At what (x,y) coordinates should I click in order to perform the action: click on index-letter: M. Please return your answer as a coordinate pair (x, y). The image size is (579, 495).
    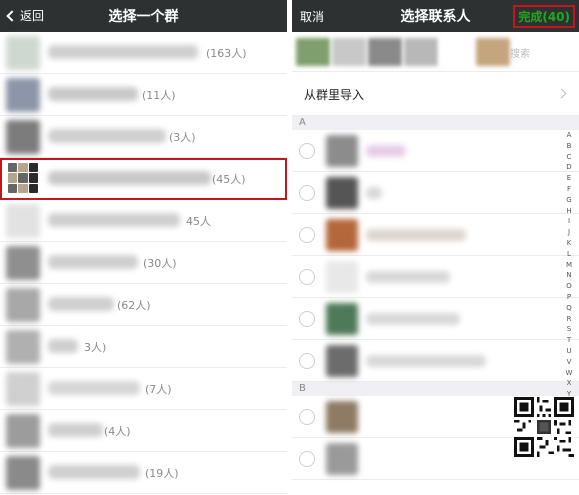
    Looking at the image, I should click on (569, 265).